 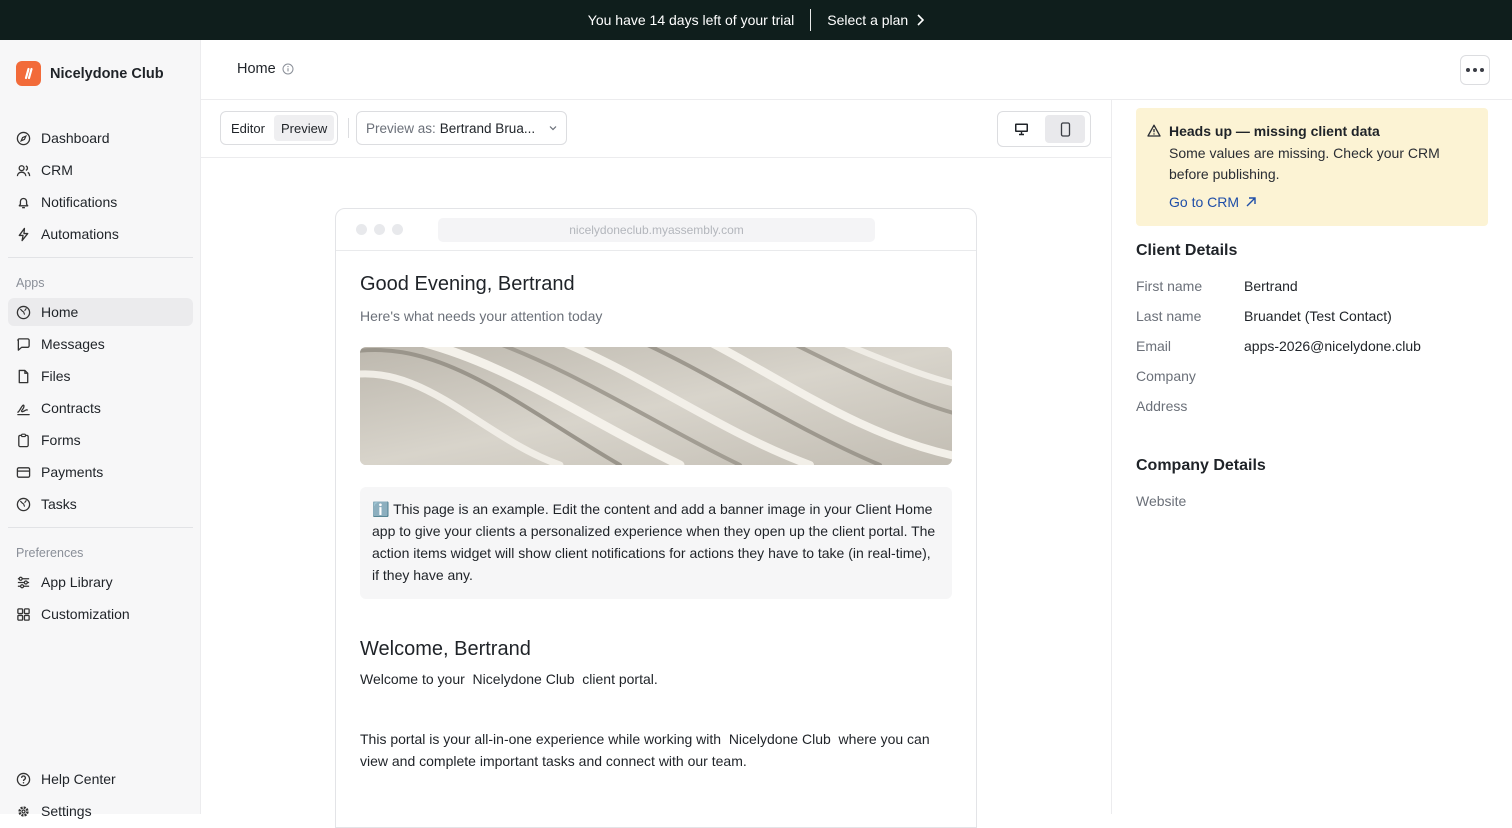 What do you see at coordinates (868, 20) in the screenshot?
I see `select-plan-label: Select a plan` at bounding box center [868, 20].